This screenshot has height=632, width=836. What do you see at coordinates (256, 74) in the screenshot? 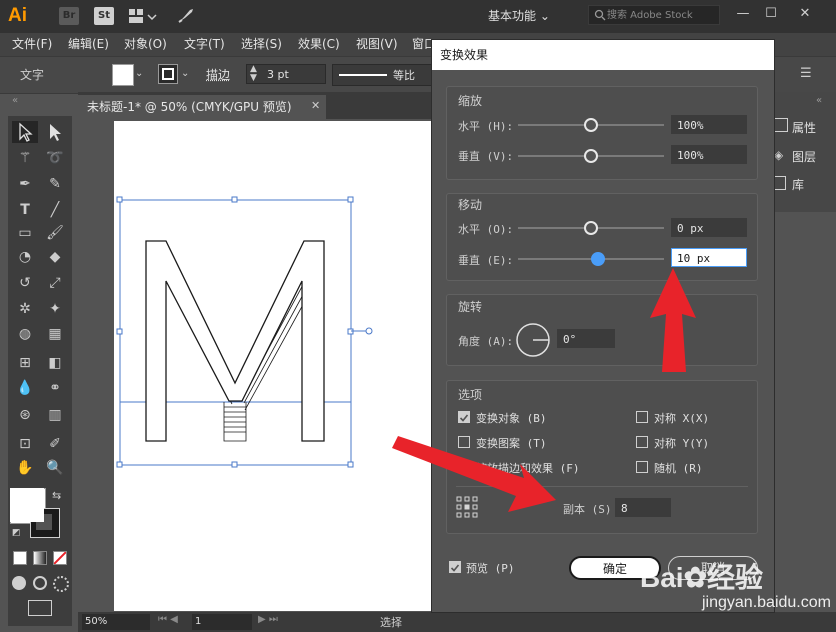
I see `stepper-icon: ▲ ▼` at bounding box center [256, 74].